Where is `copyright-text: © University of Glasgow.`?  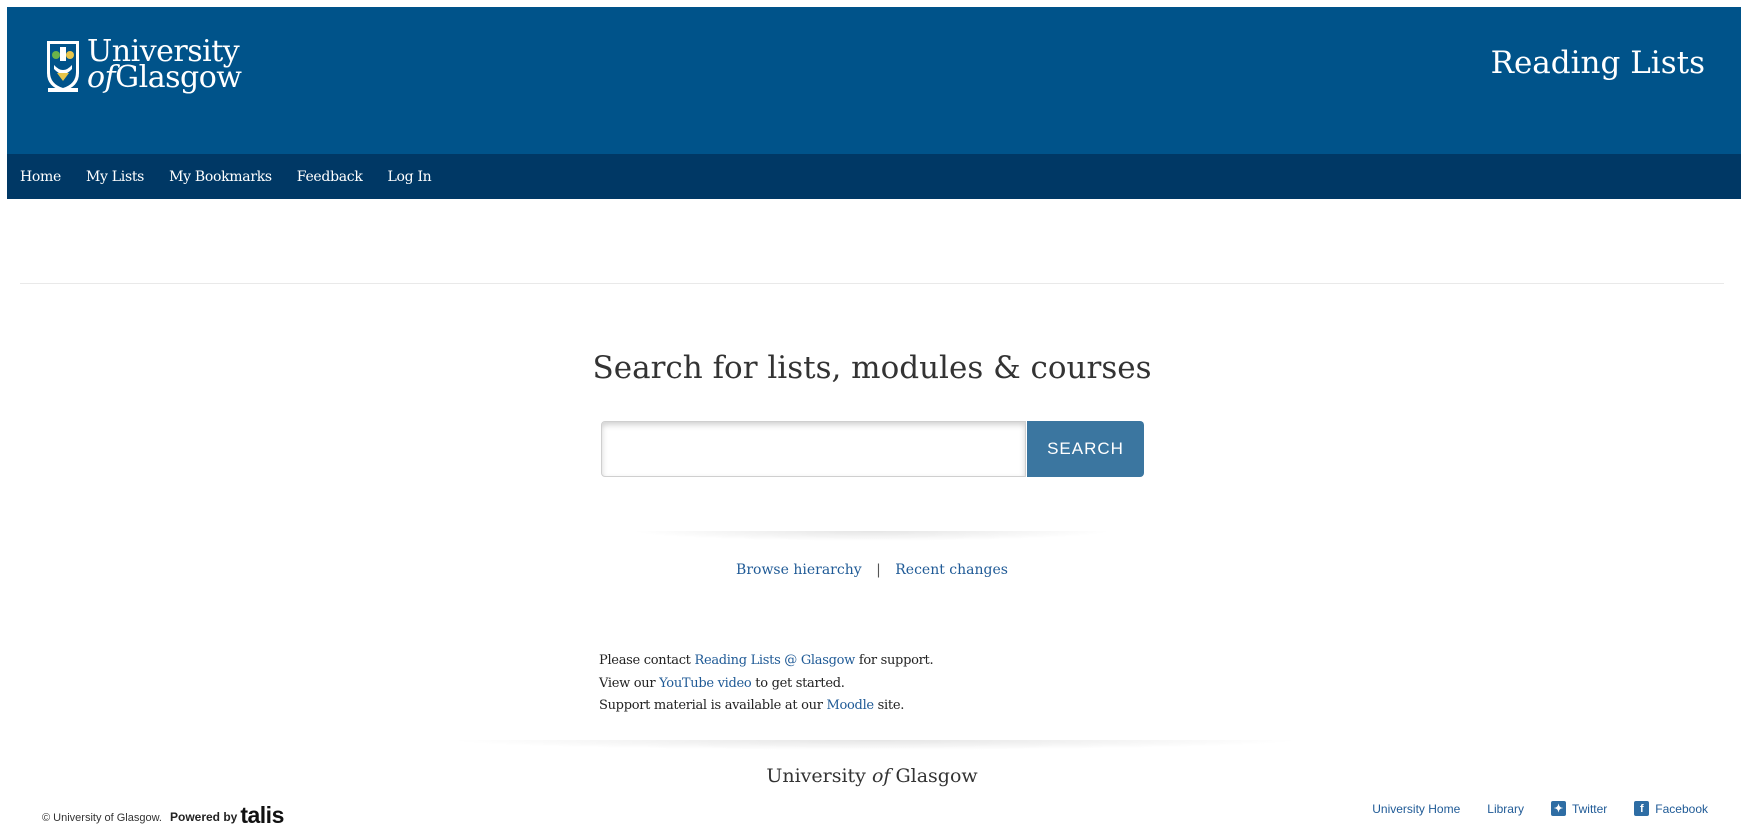 copyright-text: © University of Glasgow. is located at coordinates (102, 818).